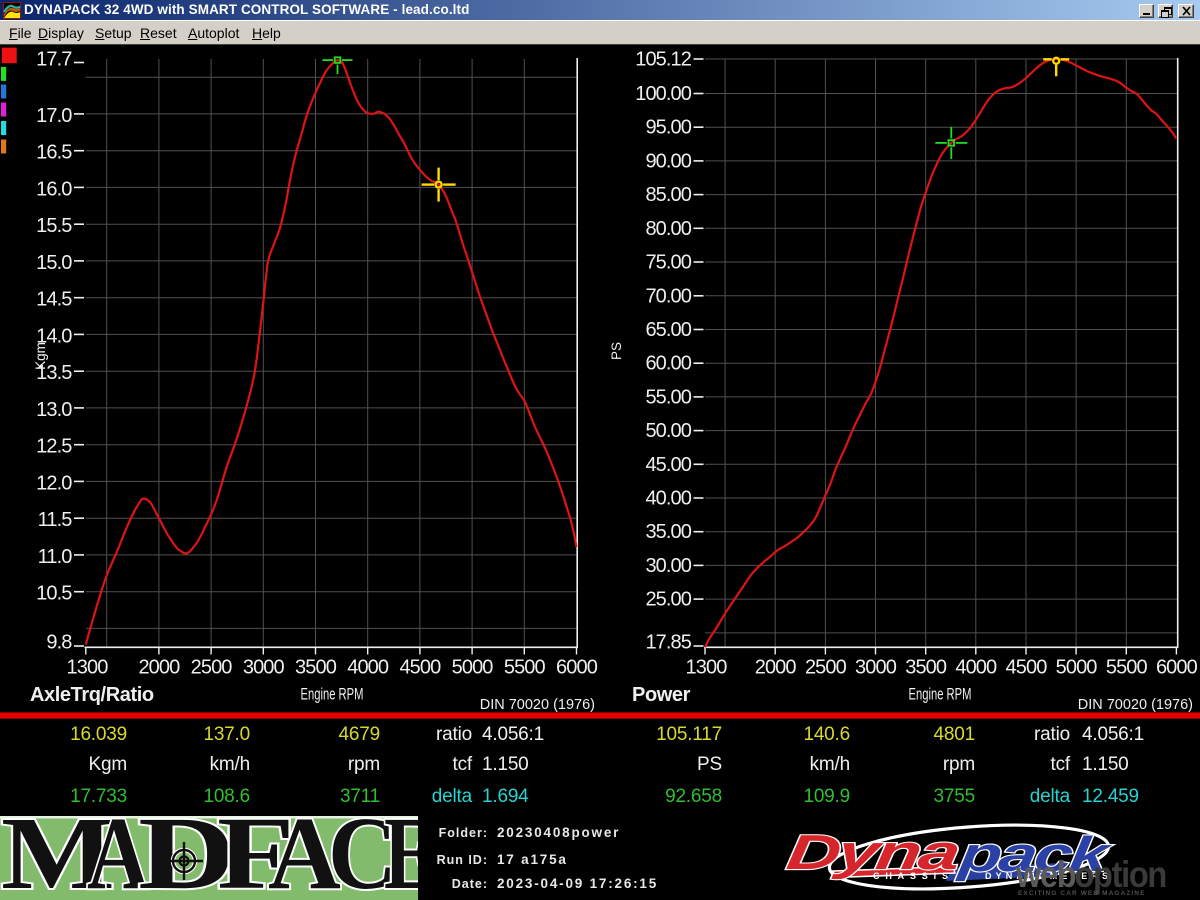  Describe the element at coordinates (668, 532) in the screenshot. I see `svg-text: 35.00` at that location.